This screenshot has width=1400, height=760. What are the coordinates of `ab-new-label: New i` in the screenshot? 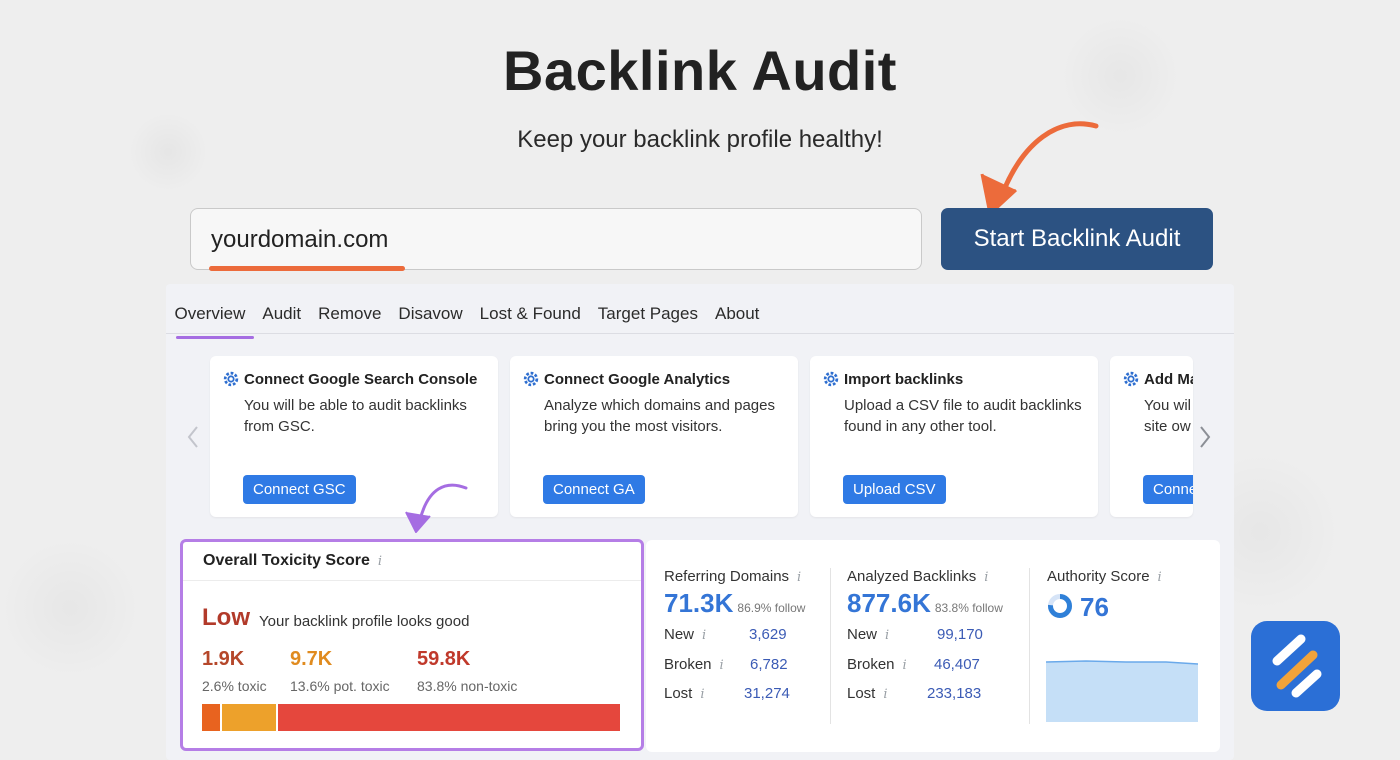 It's located at (868, 634).